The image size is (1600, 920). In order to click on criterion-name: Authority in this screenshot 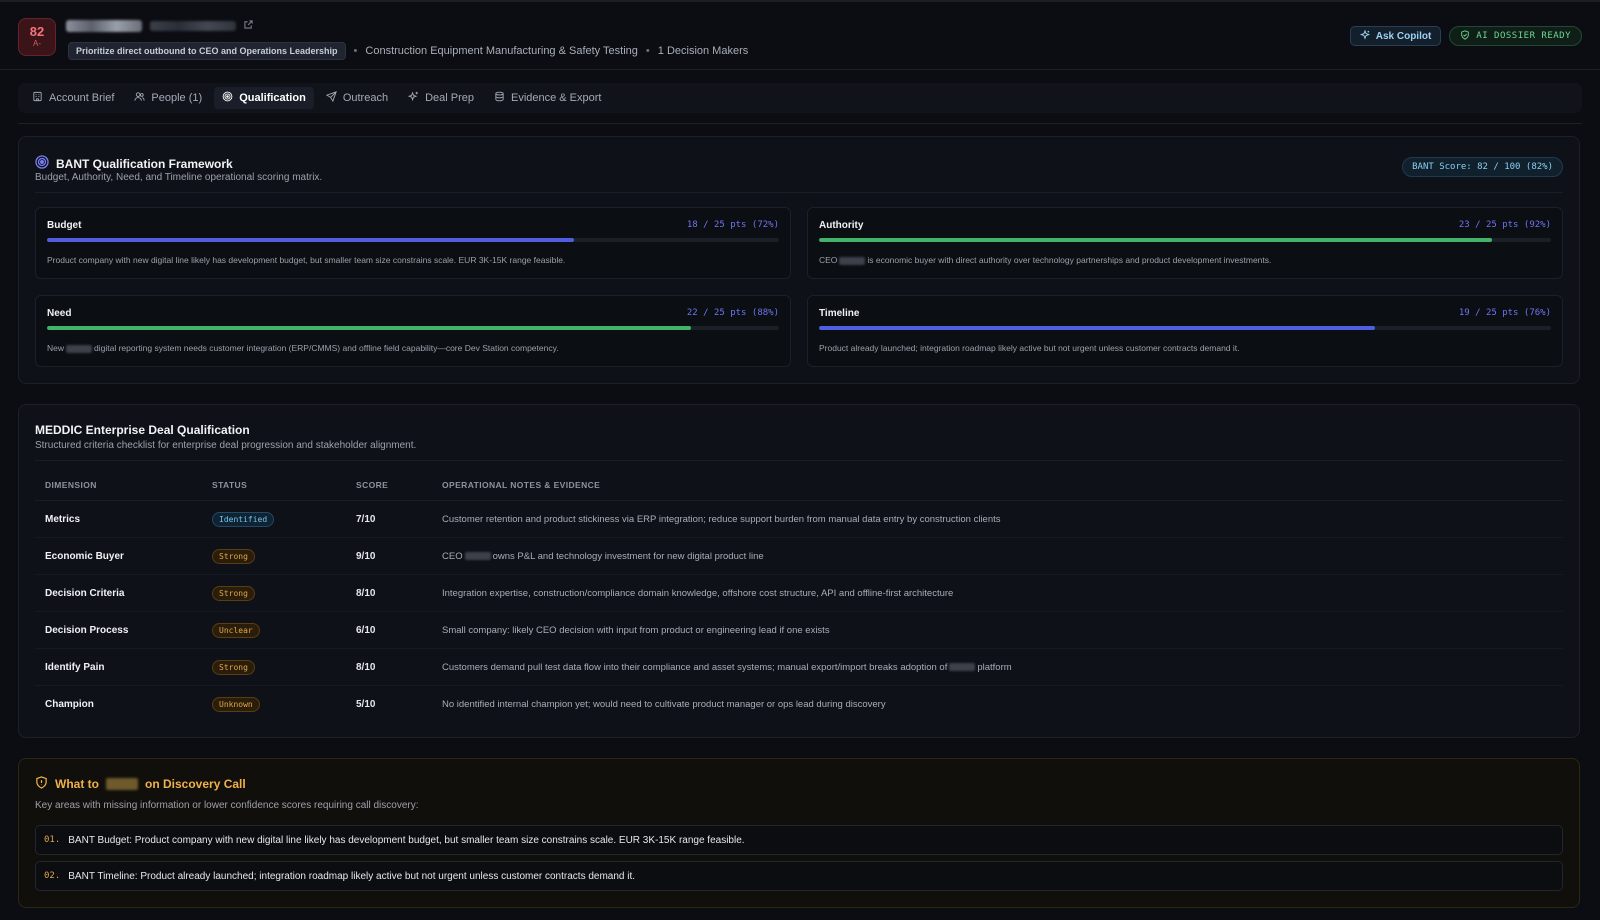, I will do `click(841, 225)`.